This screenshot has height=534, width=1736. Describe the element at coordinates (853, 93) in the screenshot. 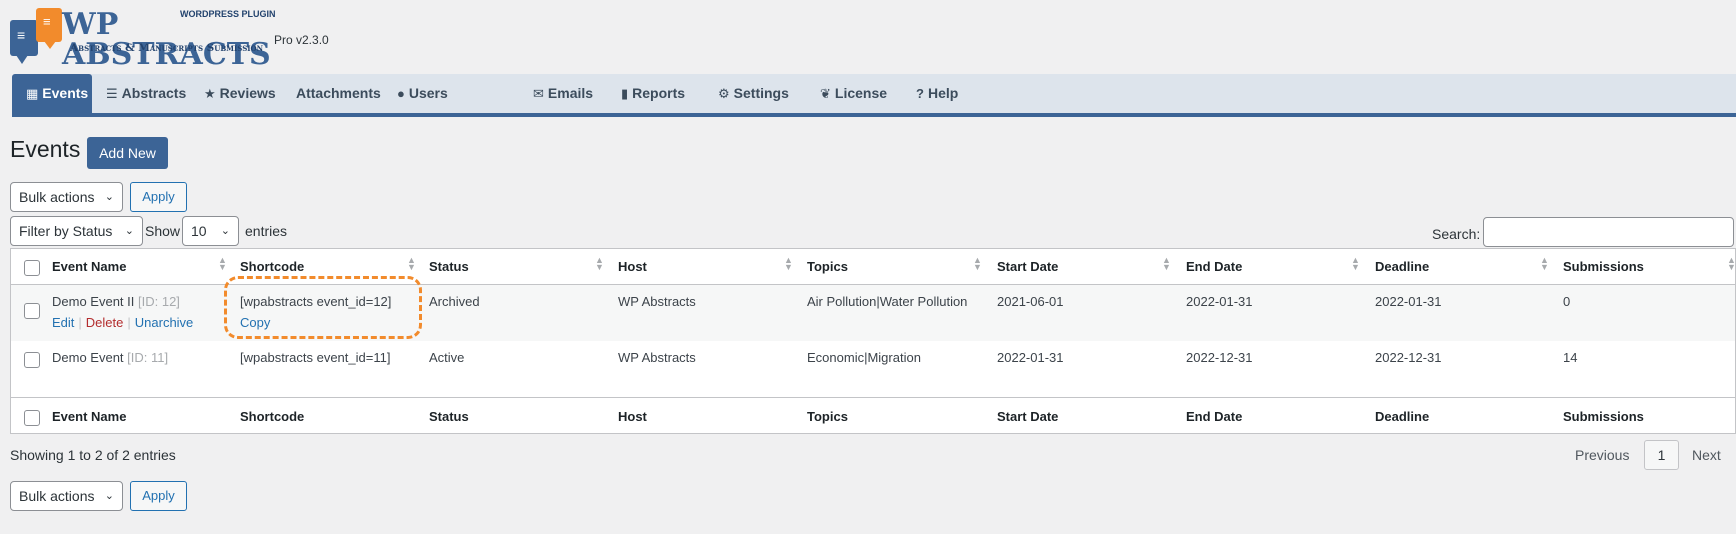

I see `tab-license: ❦ License` at that location.